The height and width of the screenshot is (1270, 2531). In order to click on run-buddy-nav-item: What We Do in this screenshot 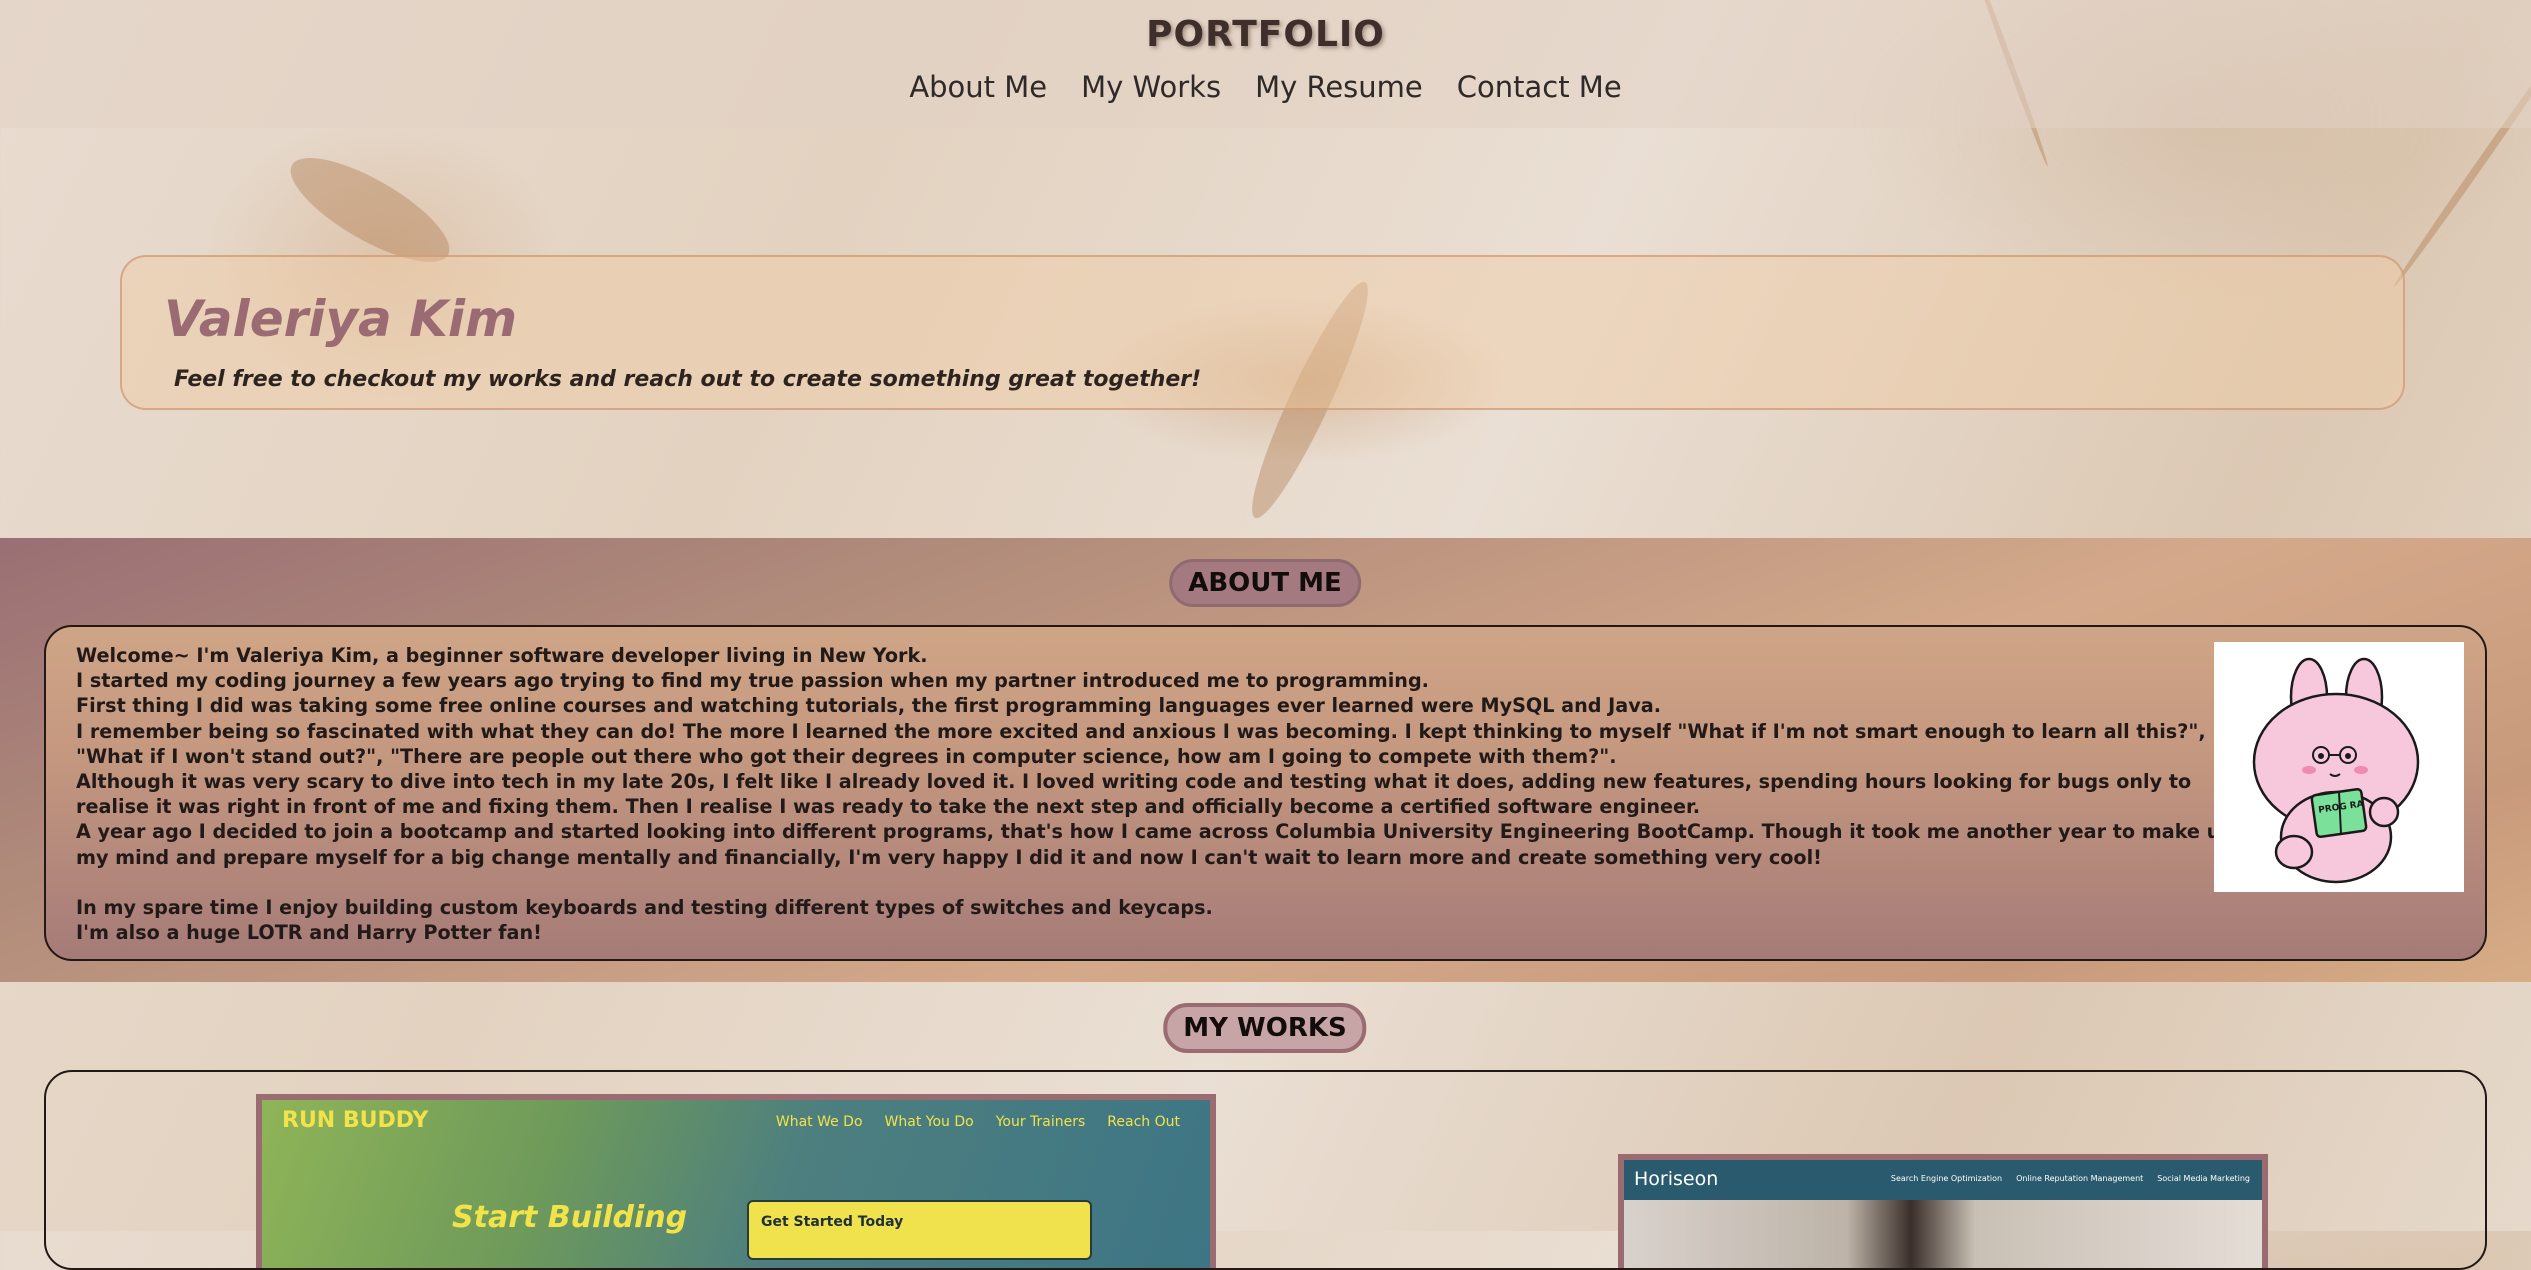, I will do `click(819, 1122)`.